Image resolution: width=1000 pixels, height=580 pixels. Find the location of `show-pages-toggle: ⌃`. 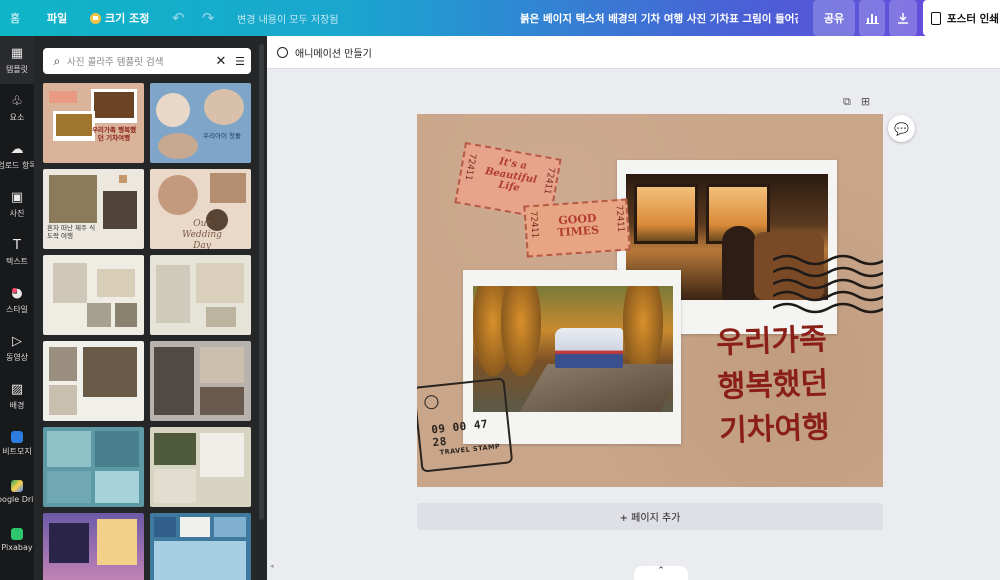

show-pages-toggle: ⌃ is located at coordinates (661, 573).